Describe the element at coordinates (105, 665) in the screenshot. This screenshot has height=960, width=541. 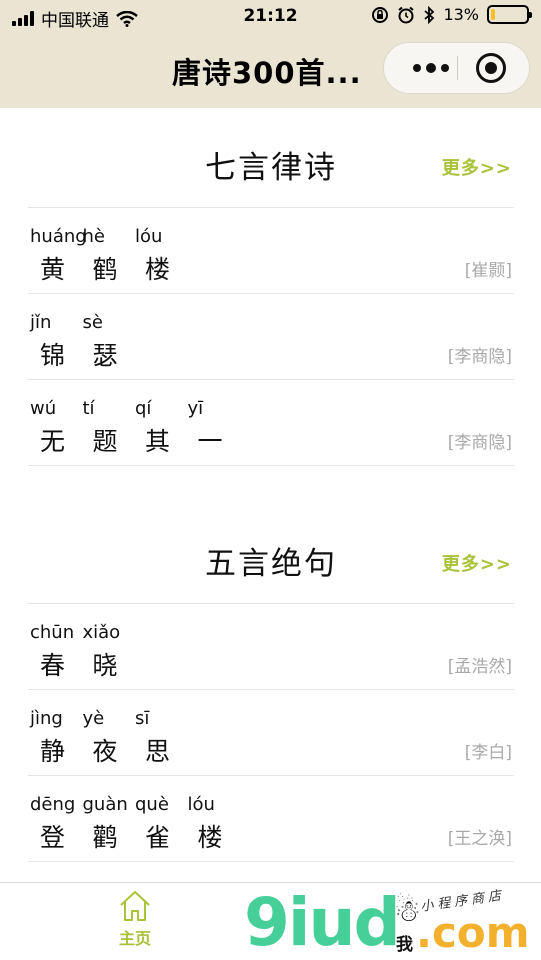
I see `hanzi: 晓` at that location.